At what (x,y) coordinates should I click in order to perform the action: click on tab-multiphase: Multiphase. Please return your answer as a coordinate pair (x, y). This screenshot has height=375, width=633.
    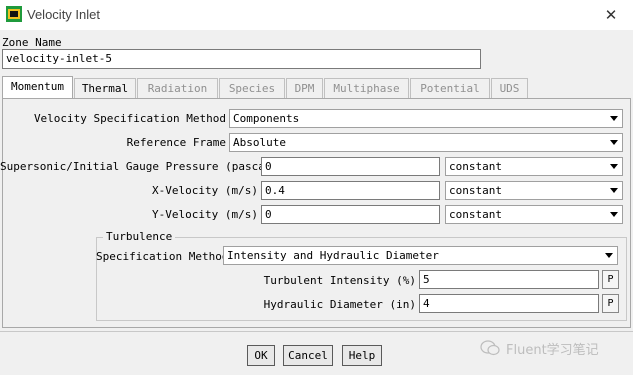
    Looking at the image, I should click on (366, 88).